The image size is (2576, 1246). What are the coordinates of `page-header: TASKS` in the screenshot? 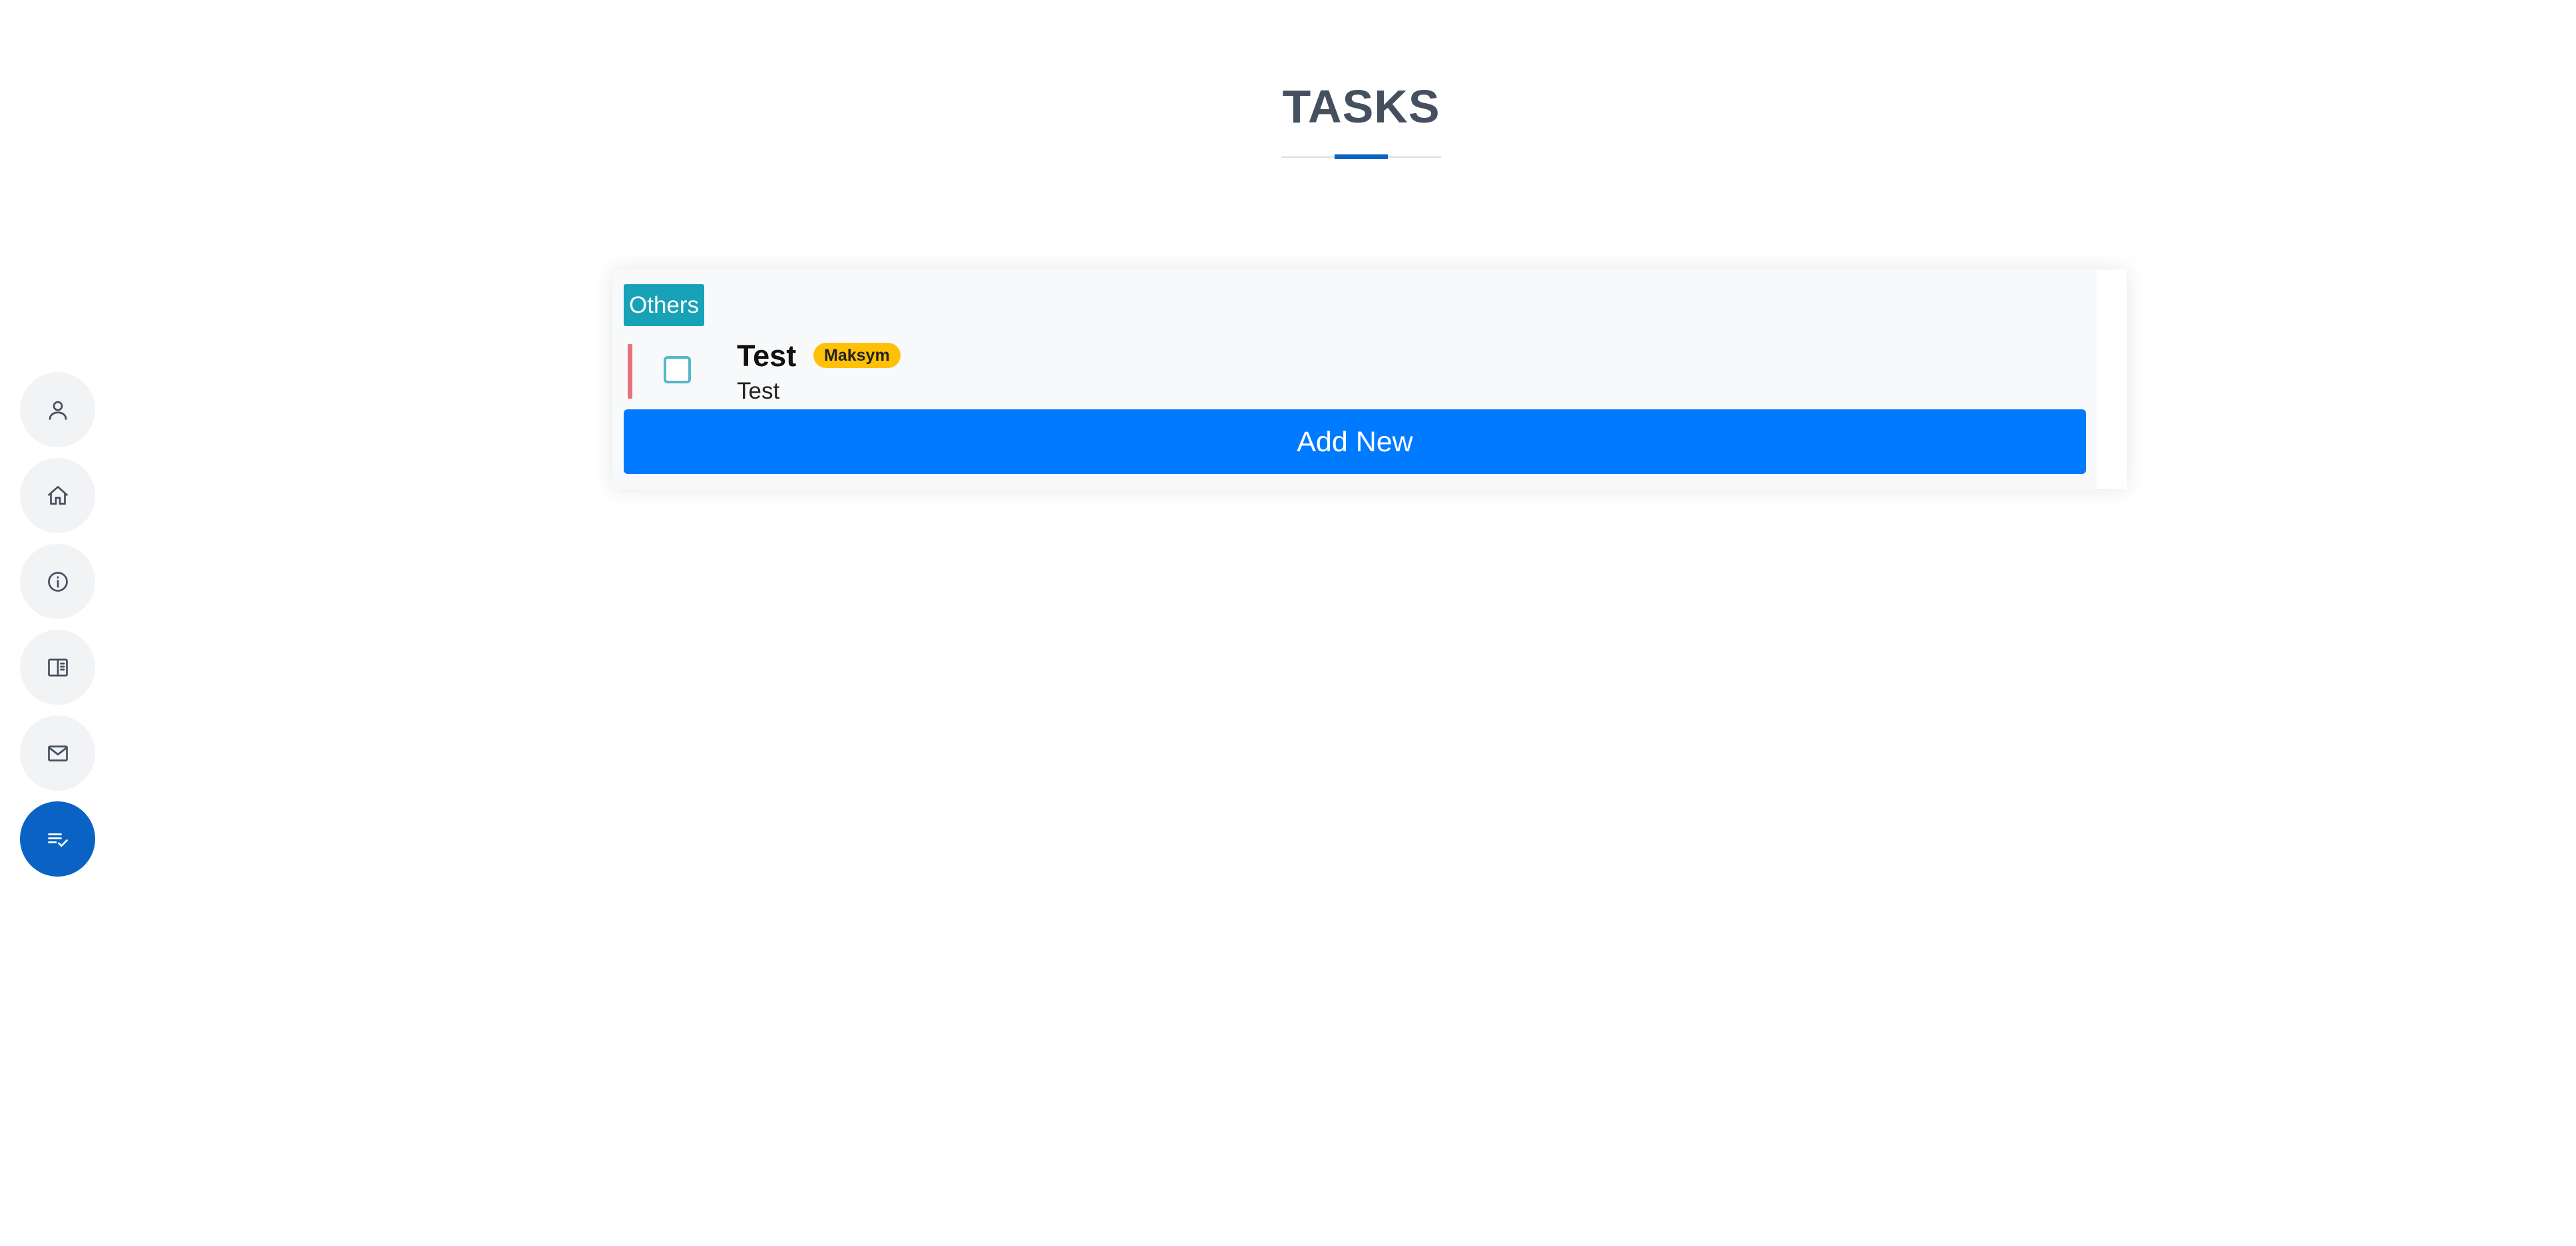 It's located at (1361, 116).